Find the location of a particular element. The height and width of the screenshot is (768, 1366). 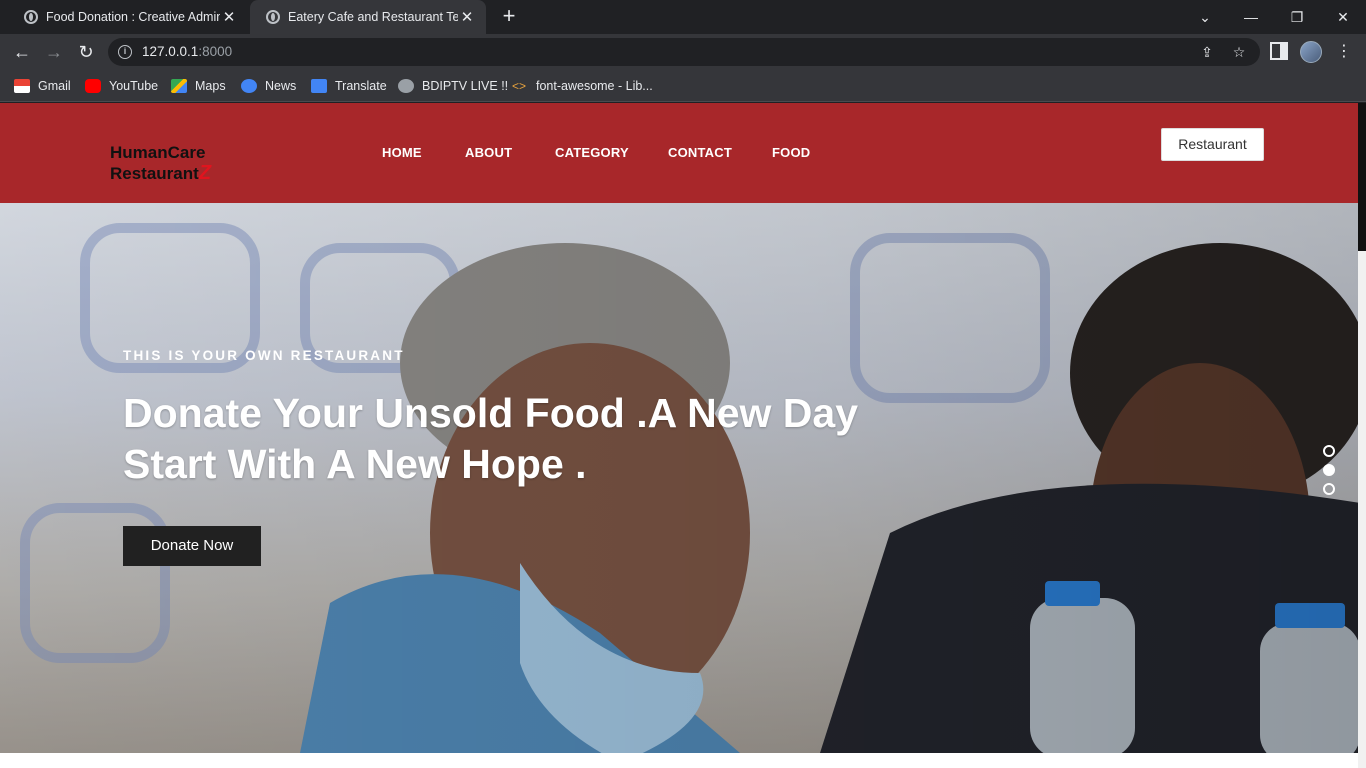

tab-eatery-cafe: Eatery Cafe and Restaurant Temp ✕ is located at coordinates (368, 17).